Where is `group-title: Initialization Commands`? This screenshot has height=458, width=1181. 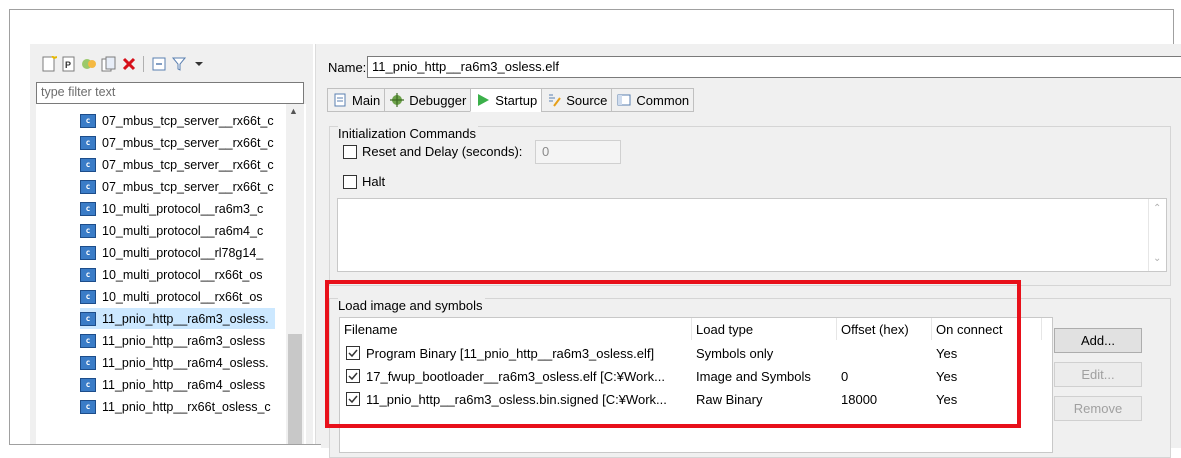 group-title: Initialization Commands is located at coordinates (408, 133).